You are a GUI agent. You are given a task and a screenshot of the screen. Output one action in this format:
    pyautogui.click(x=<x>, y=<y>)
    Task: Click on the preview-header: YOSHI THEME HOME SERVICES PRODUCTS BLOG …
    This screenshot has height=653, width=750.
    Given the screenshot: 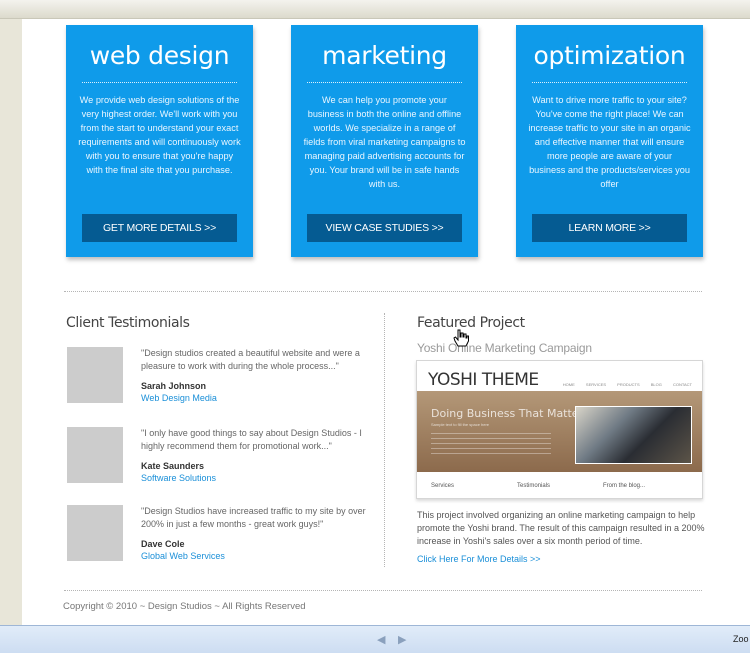 What is the action you would take?
    pyautogui.click(x=559, y=376)
    